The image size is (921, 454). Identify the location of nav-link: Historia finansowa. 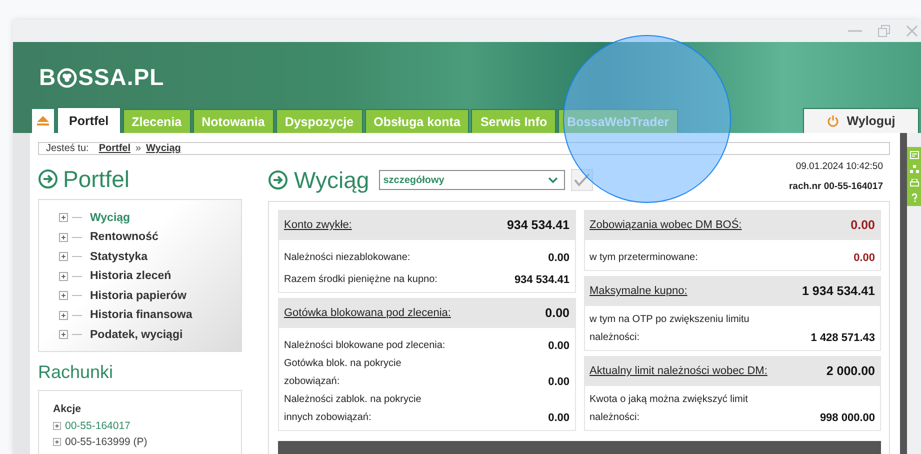
(141, 315).